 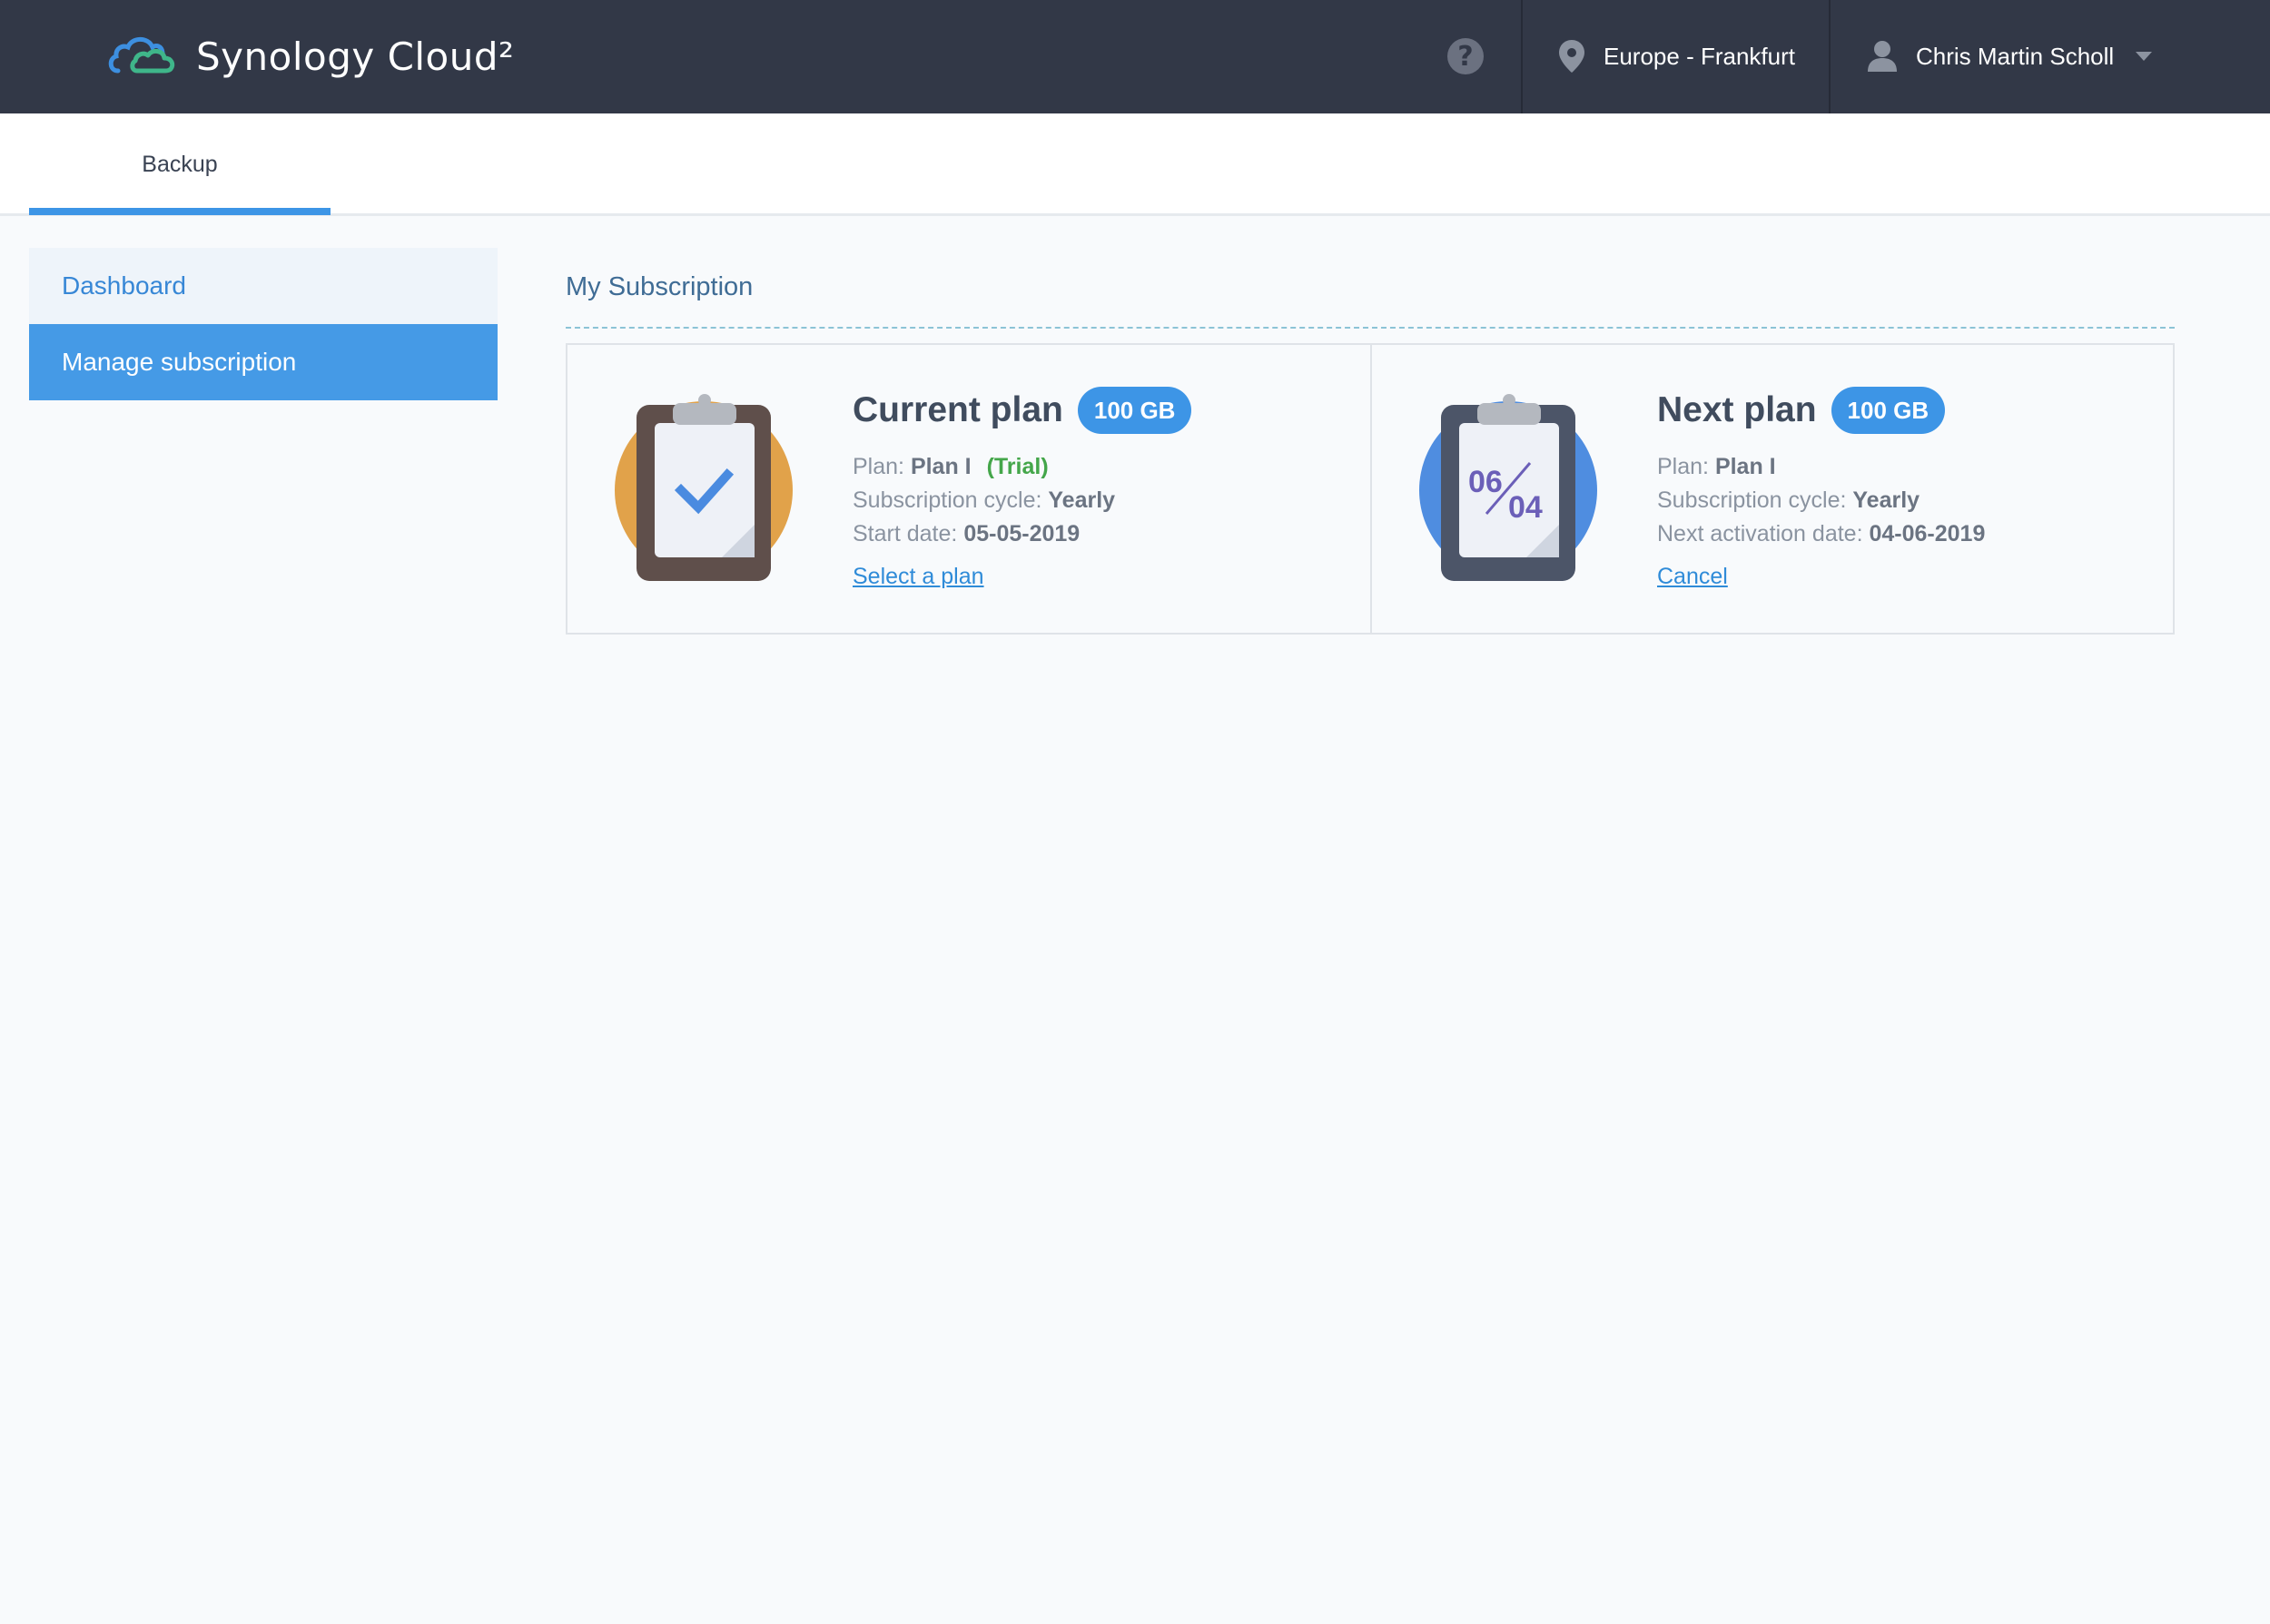 What do you see at coordinates (263, 362) in the screenshot?
I see `sidebar-item-manage-subscription: Manage subscription` at bounding box center [263, 362].